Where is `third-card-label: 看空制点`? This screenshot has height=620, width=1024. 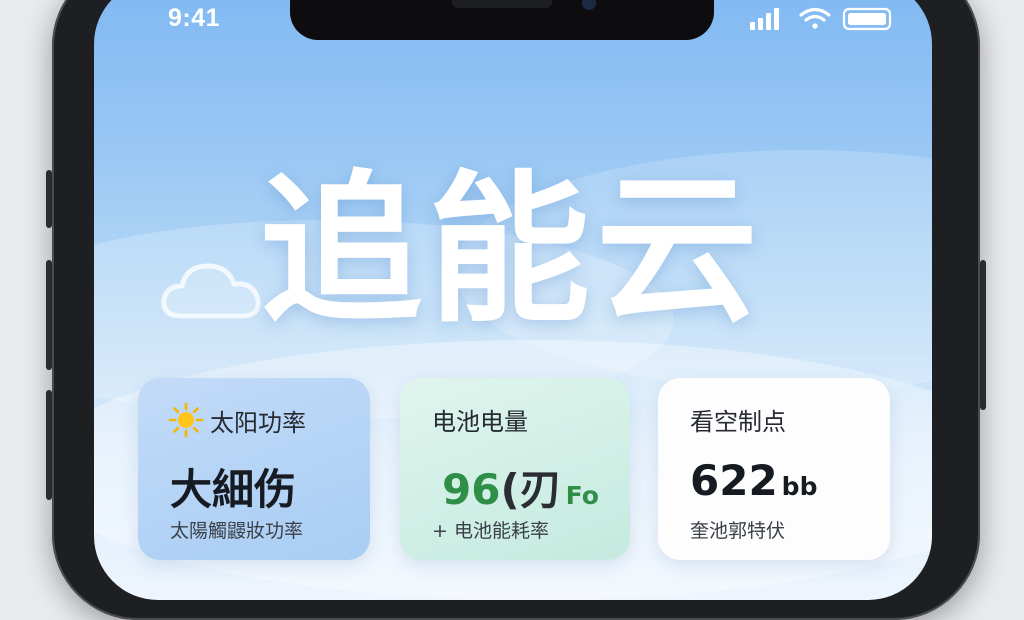
third-card-label: 看空制点 is located at coordinates (738, 422).